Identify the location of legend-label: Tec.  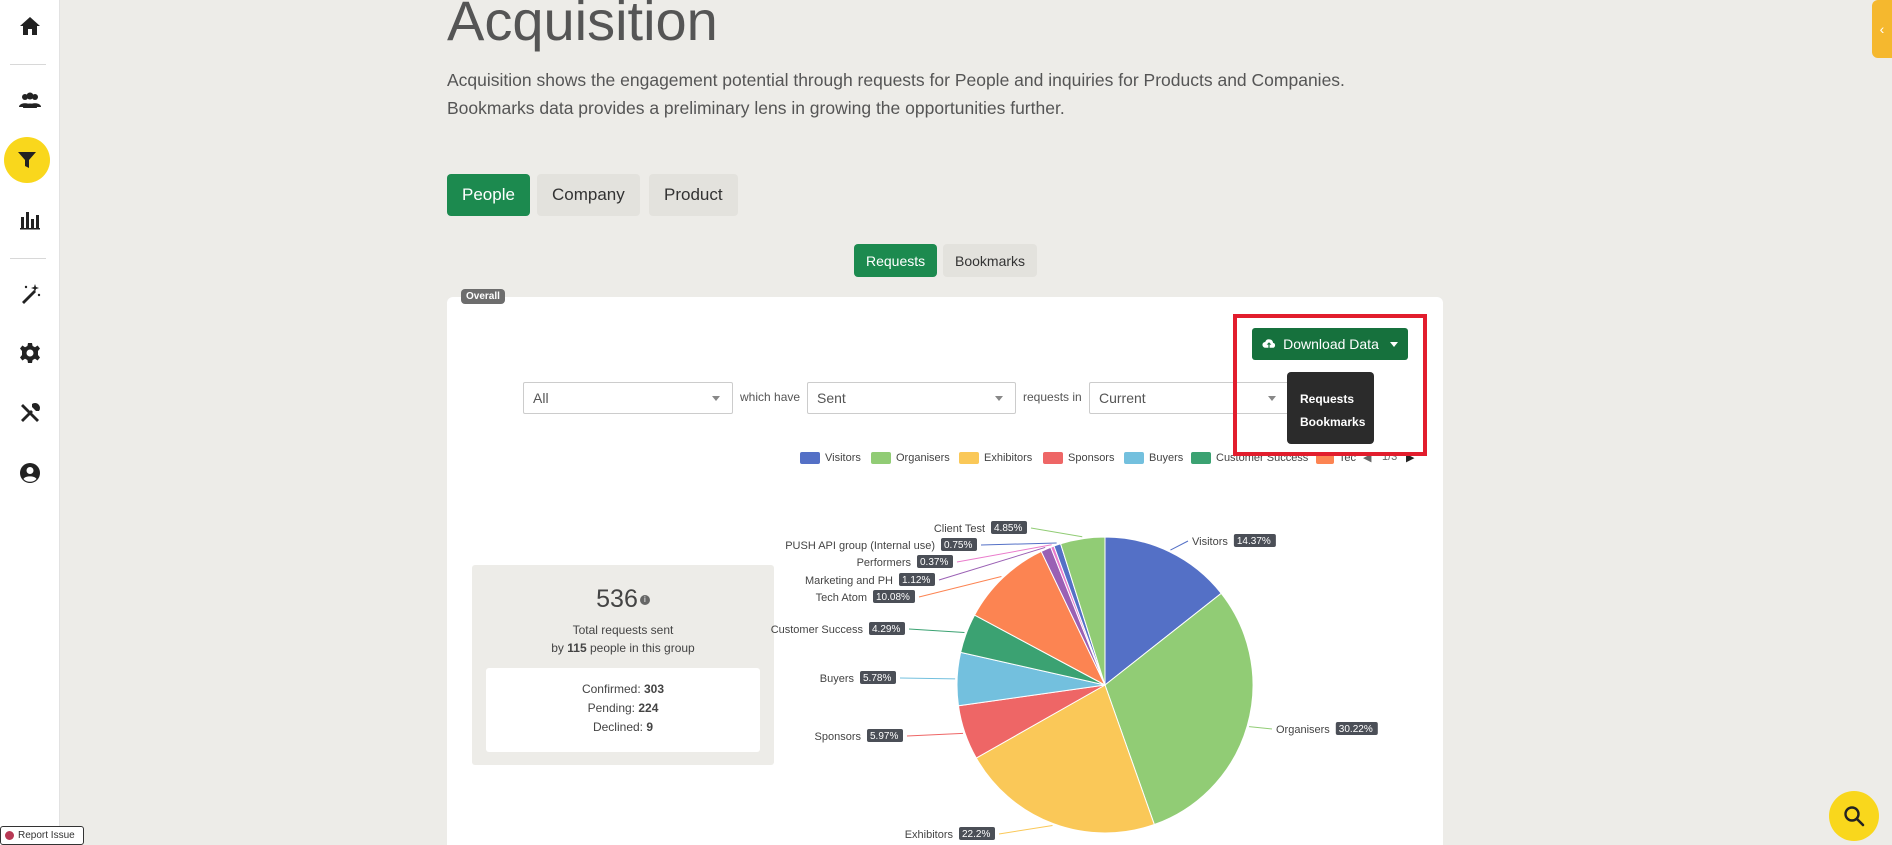
(1347, 458).